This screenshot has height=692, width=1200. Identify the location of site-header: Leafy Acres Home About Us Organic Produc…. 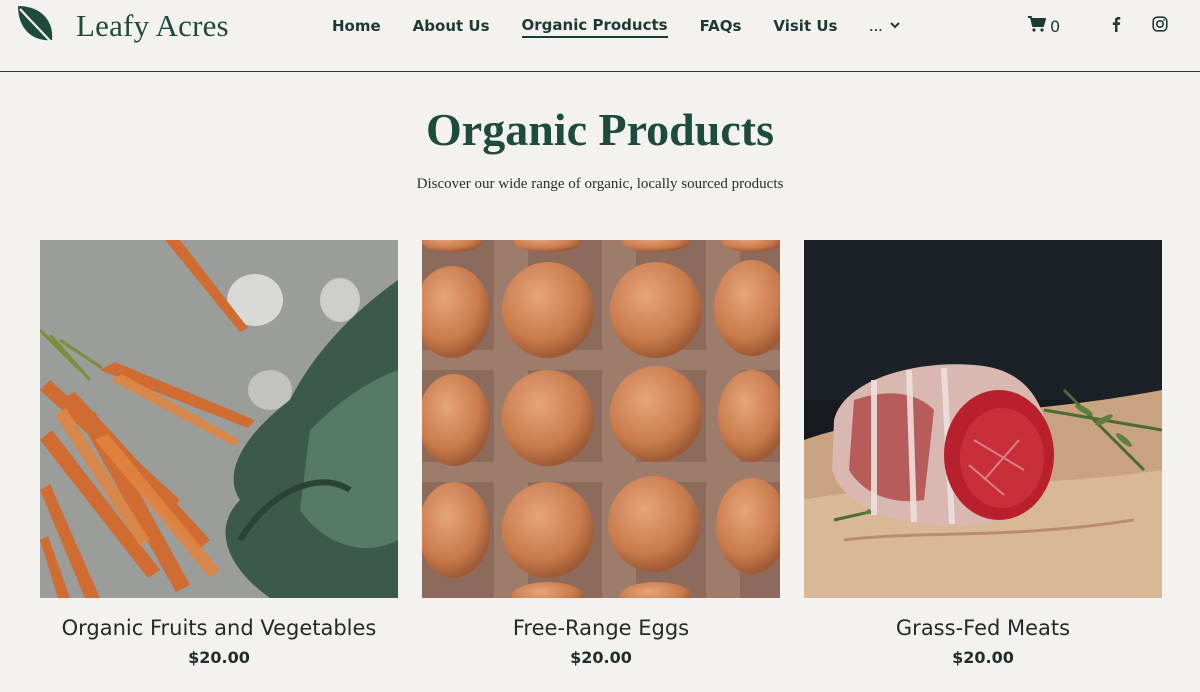
(600, 36).